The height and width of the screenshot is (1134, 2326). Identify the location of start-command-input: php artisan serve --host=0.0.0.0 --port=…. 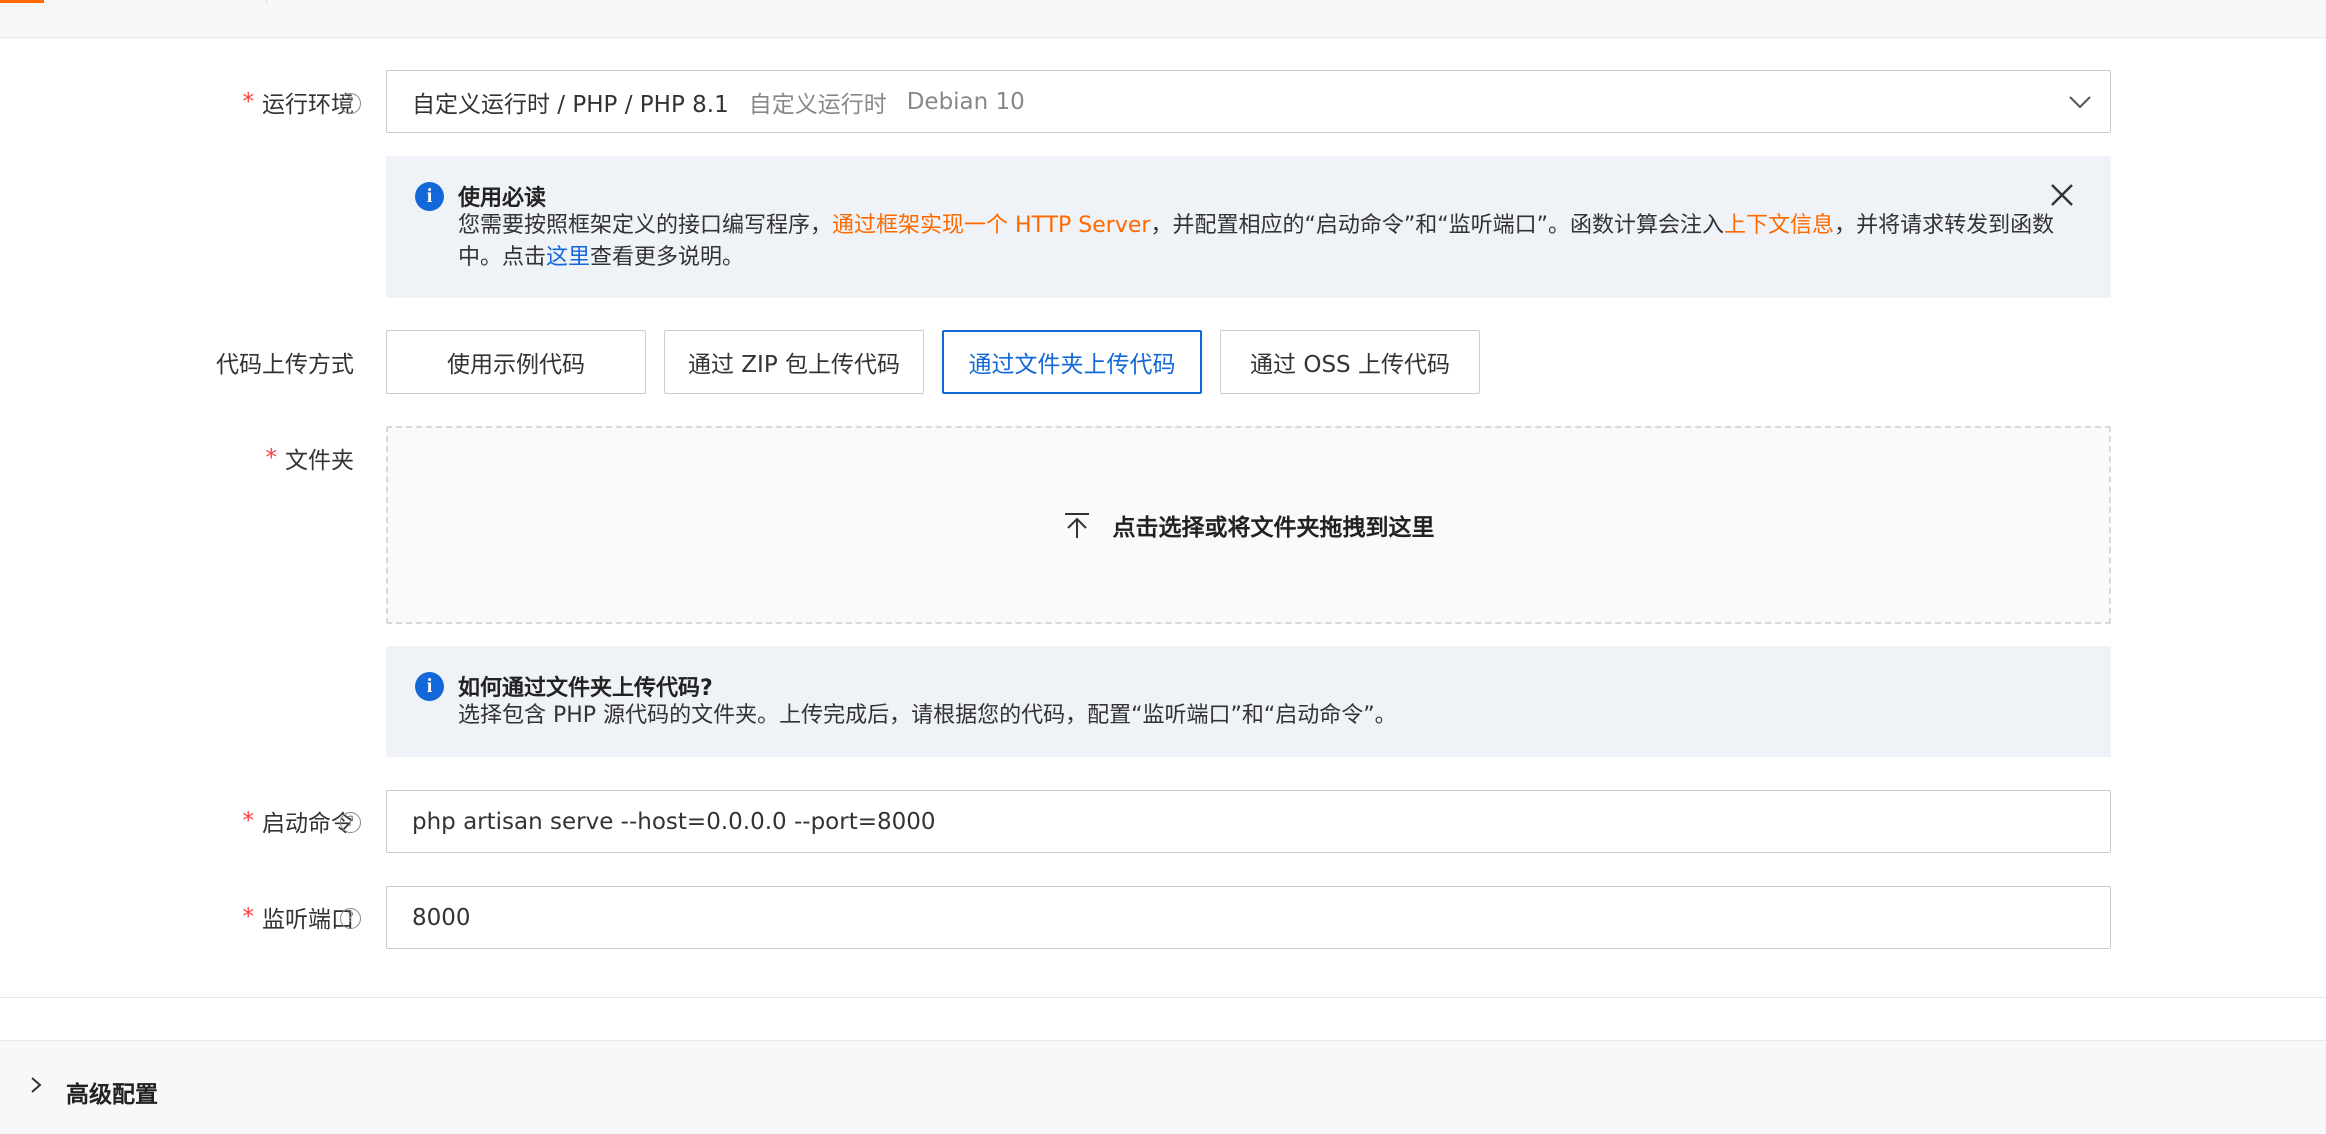
(1248, 821).